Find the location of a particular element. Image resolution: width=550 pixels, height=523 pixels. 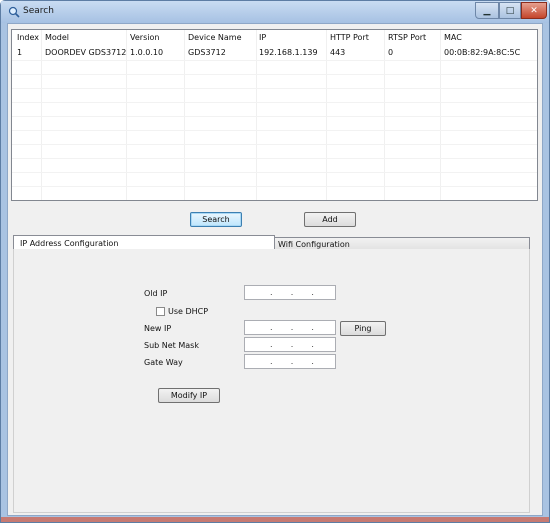

magnifier-icon is located at coordinates (14, 12).